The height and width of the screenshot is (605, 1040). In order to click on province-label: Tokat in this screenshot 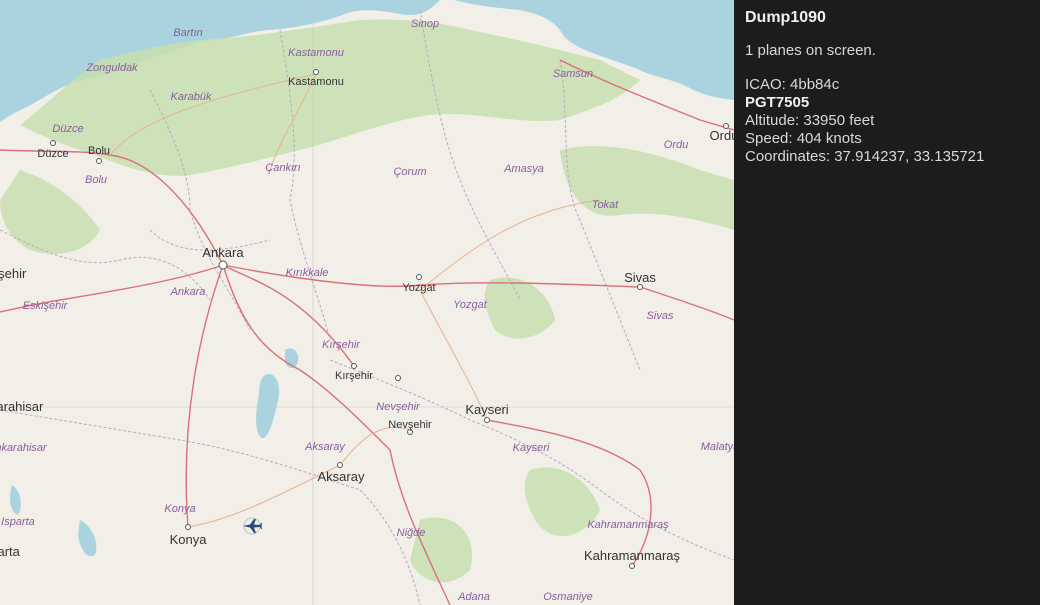, I will do `click(605, 205)`.